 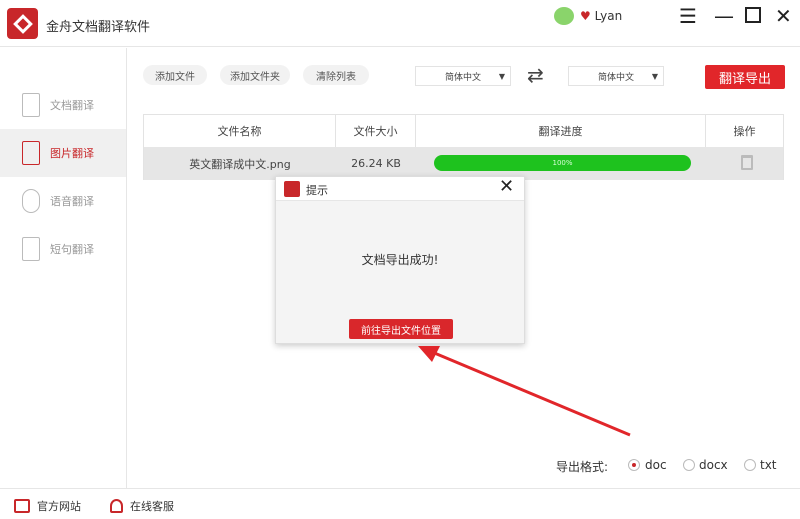 What do you see at coordinates (750, 465) in the screenshot?
I see `format-radio-txt` at bounding box center [750, 465].